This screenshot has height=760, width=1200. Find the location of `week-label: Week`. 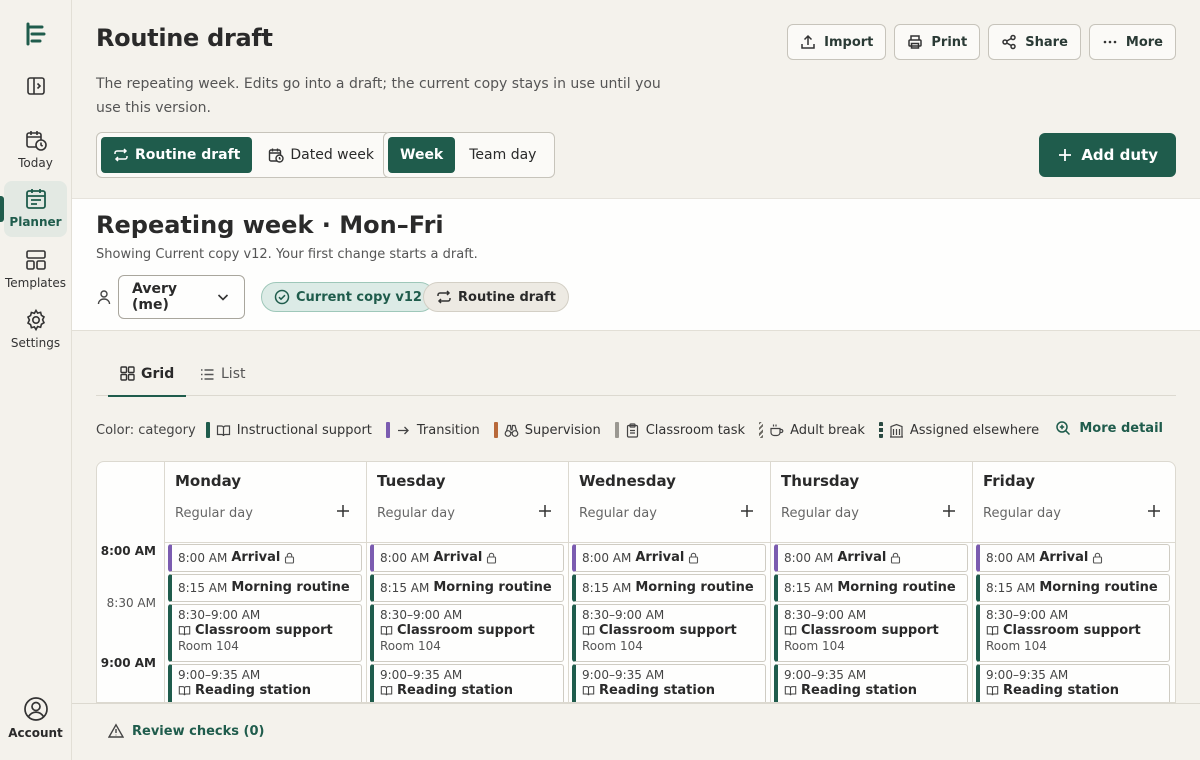

week-label: Week is located at coordinates (422, 155).